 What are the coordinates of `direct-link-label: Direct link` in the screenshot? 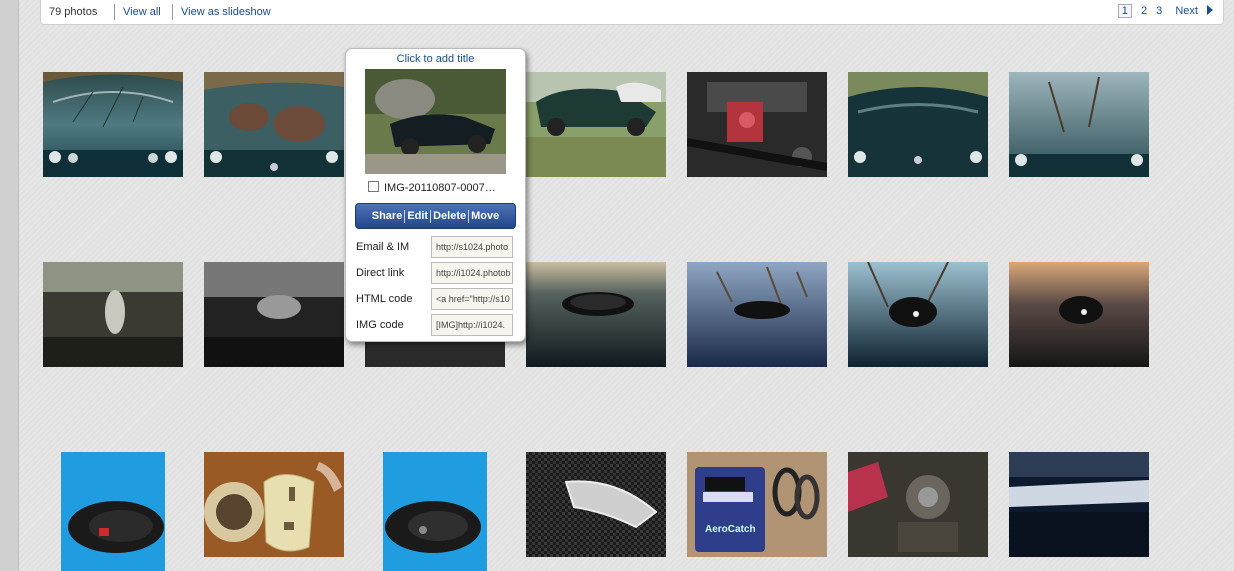 It's located at (380, 273).